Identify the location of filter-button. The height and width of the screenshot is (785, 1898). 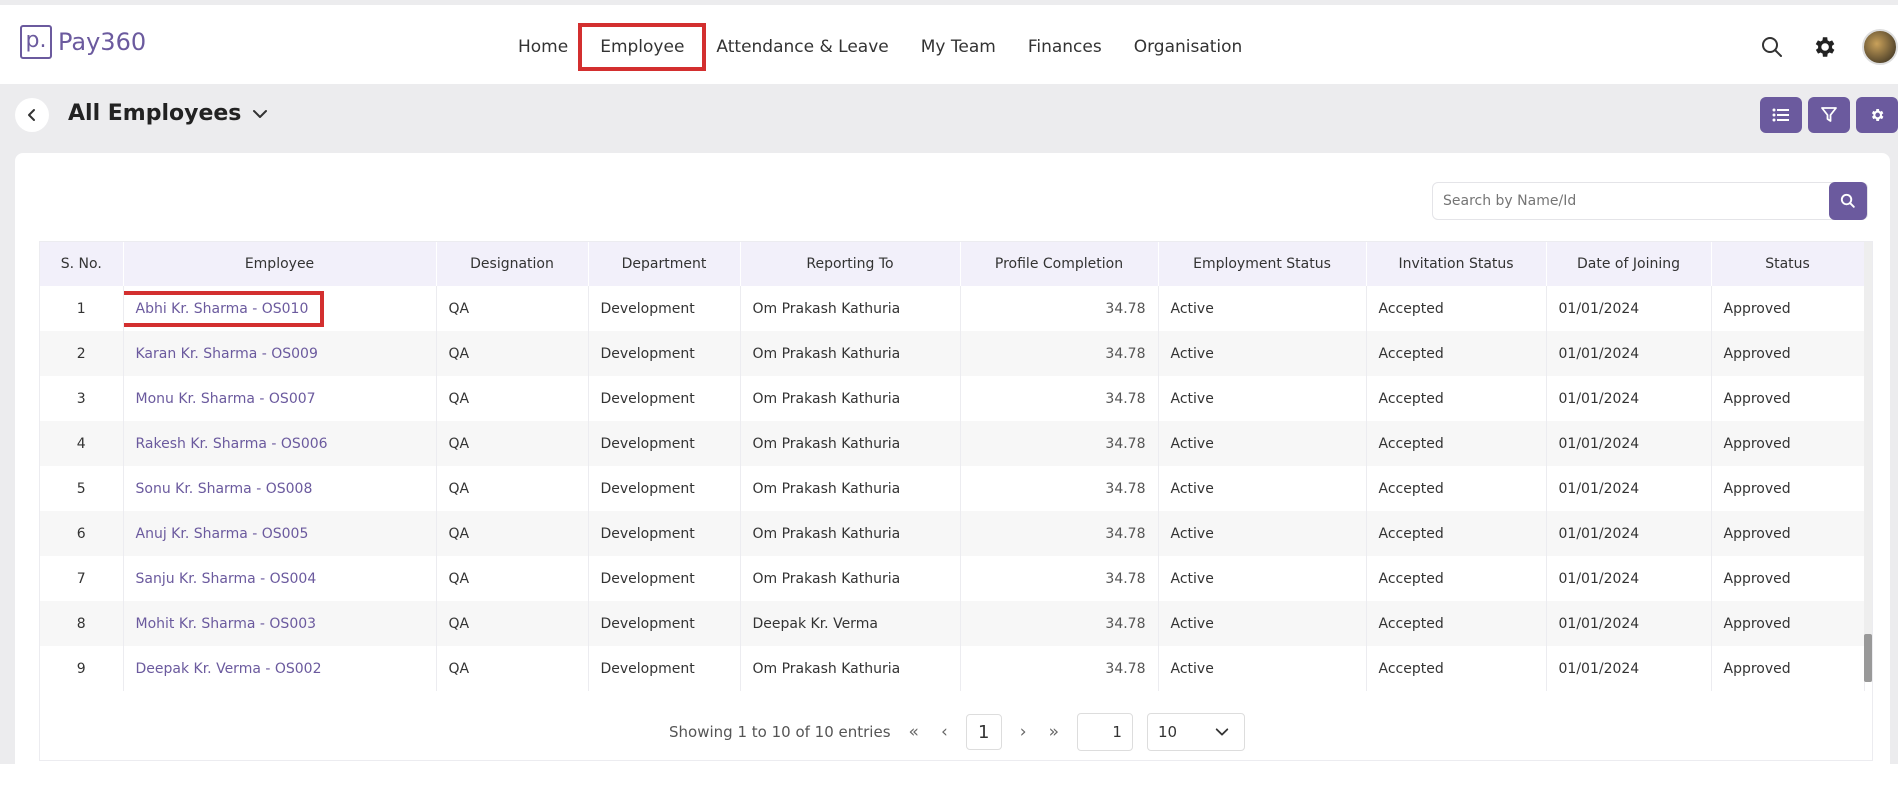
(1829, 115).